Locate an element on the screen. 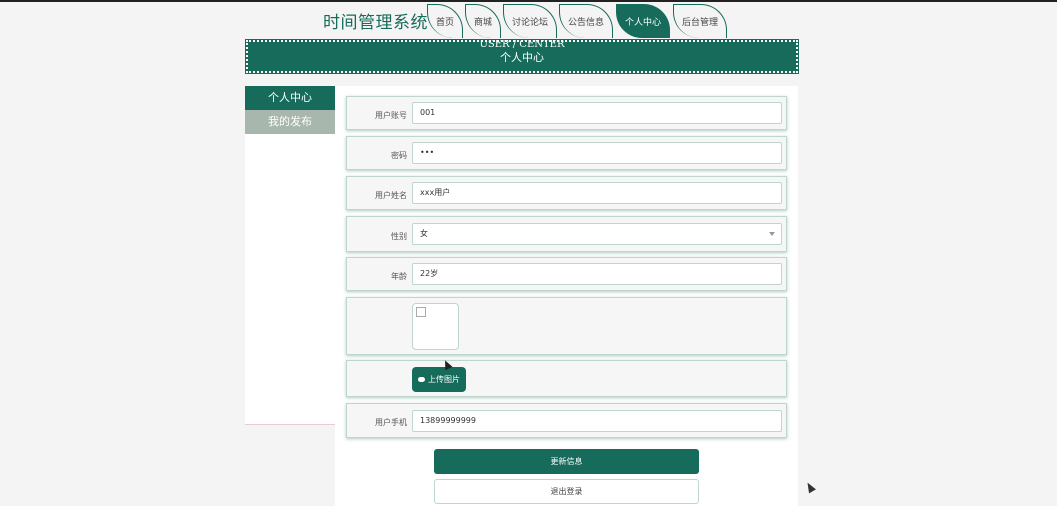  name-label: 用户姓名 is located at coordinates (391, 195).